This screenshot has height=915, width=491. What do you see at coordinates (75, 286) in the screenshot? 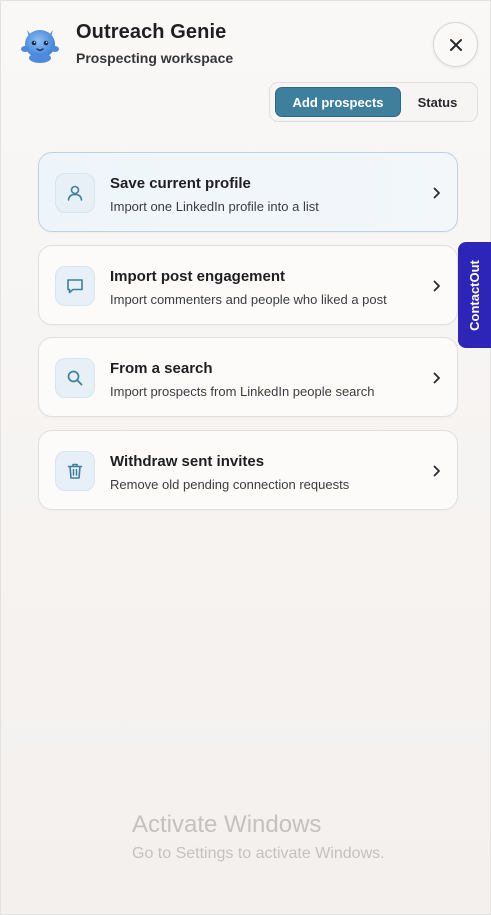
I see `chat-bubble-icon` at bounding box center [75, 286].